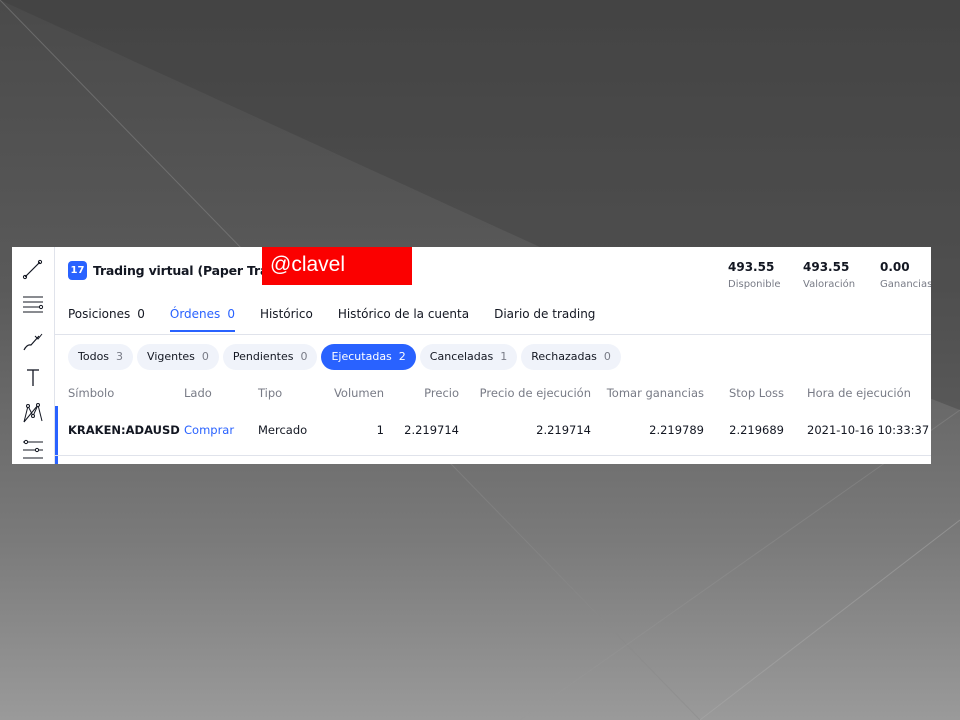  I want to click on prediction-icon, so click(33, 448).